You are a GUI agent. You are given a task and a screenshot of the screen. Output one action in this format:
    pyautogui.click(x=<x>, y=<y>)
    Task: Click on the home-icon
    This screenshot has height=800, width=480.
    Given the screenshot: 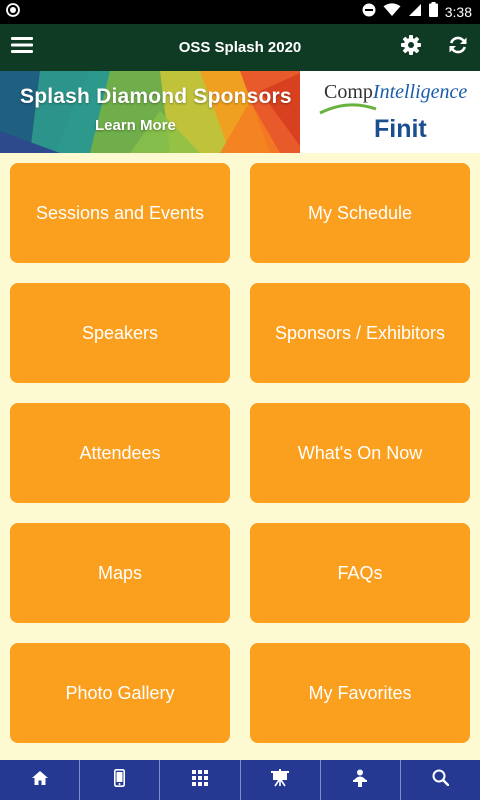 What is the action you would take?
    pyautogui.click(x=40, y=780)
    